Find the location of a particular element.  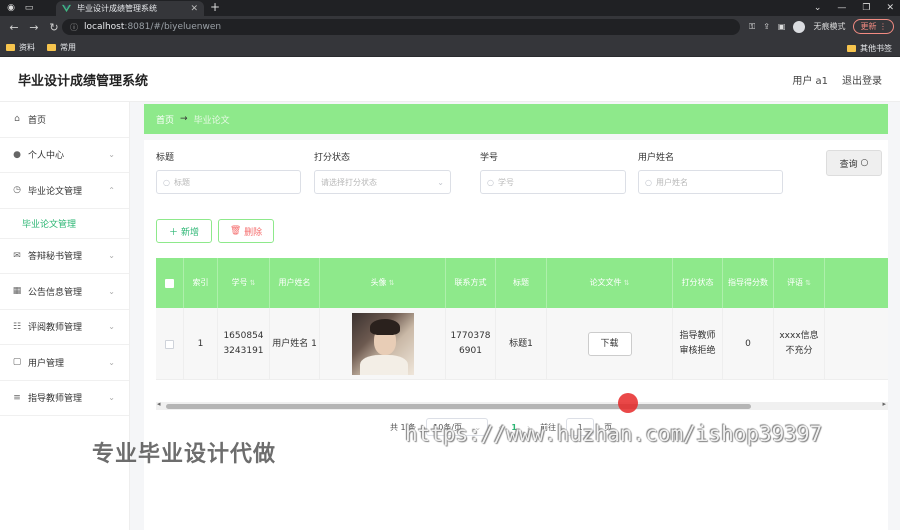

id-search-field: 学号 ○ 学号 is located at coordinates (553, 172).